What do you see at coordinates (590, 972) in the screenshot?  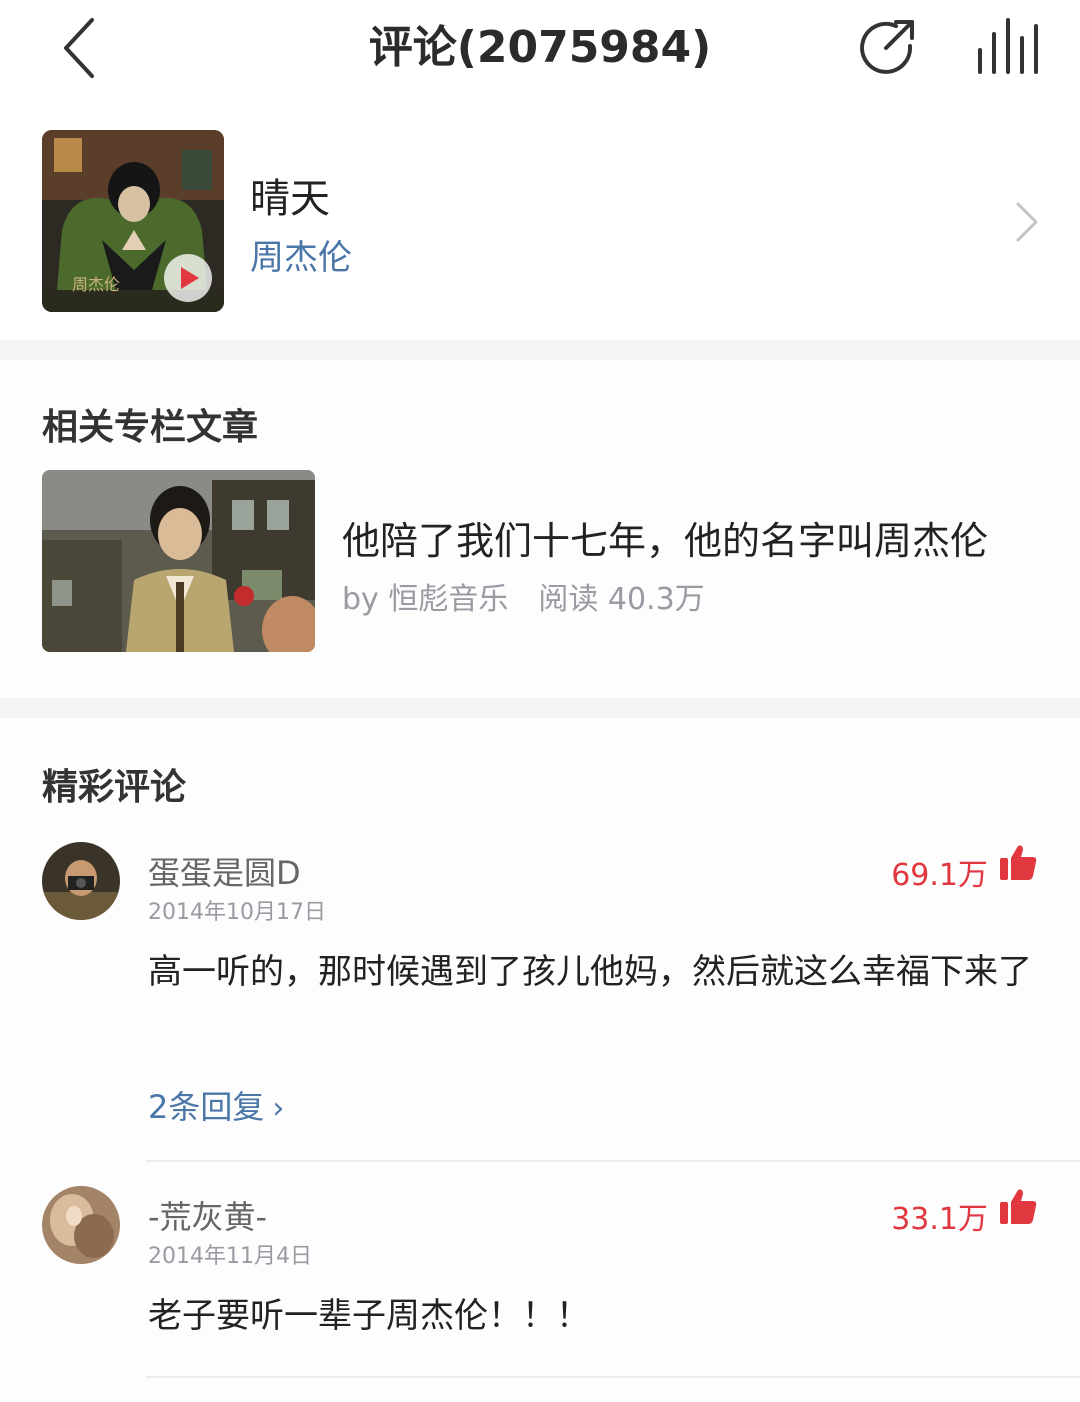 I see `comment-text: 高一听的，那时候遇到了孩儿他妈，然后就这么幸福下来了` at bounding box center [590, 972].